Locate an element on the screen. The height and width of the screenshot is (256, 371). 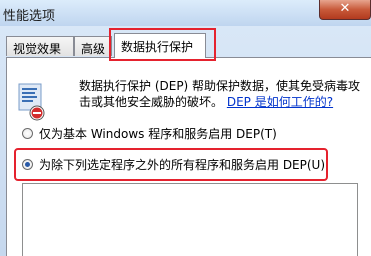
close-button: ✕ is located at coordinates (345, 10).